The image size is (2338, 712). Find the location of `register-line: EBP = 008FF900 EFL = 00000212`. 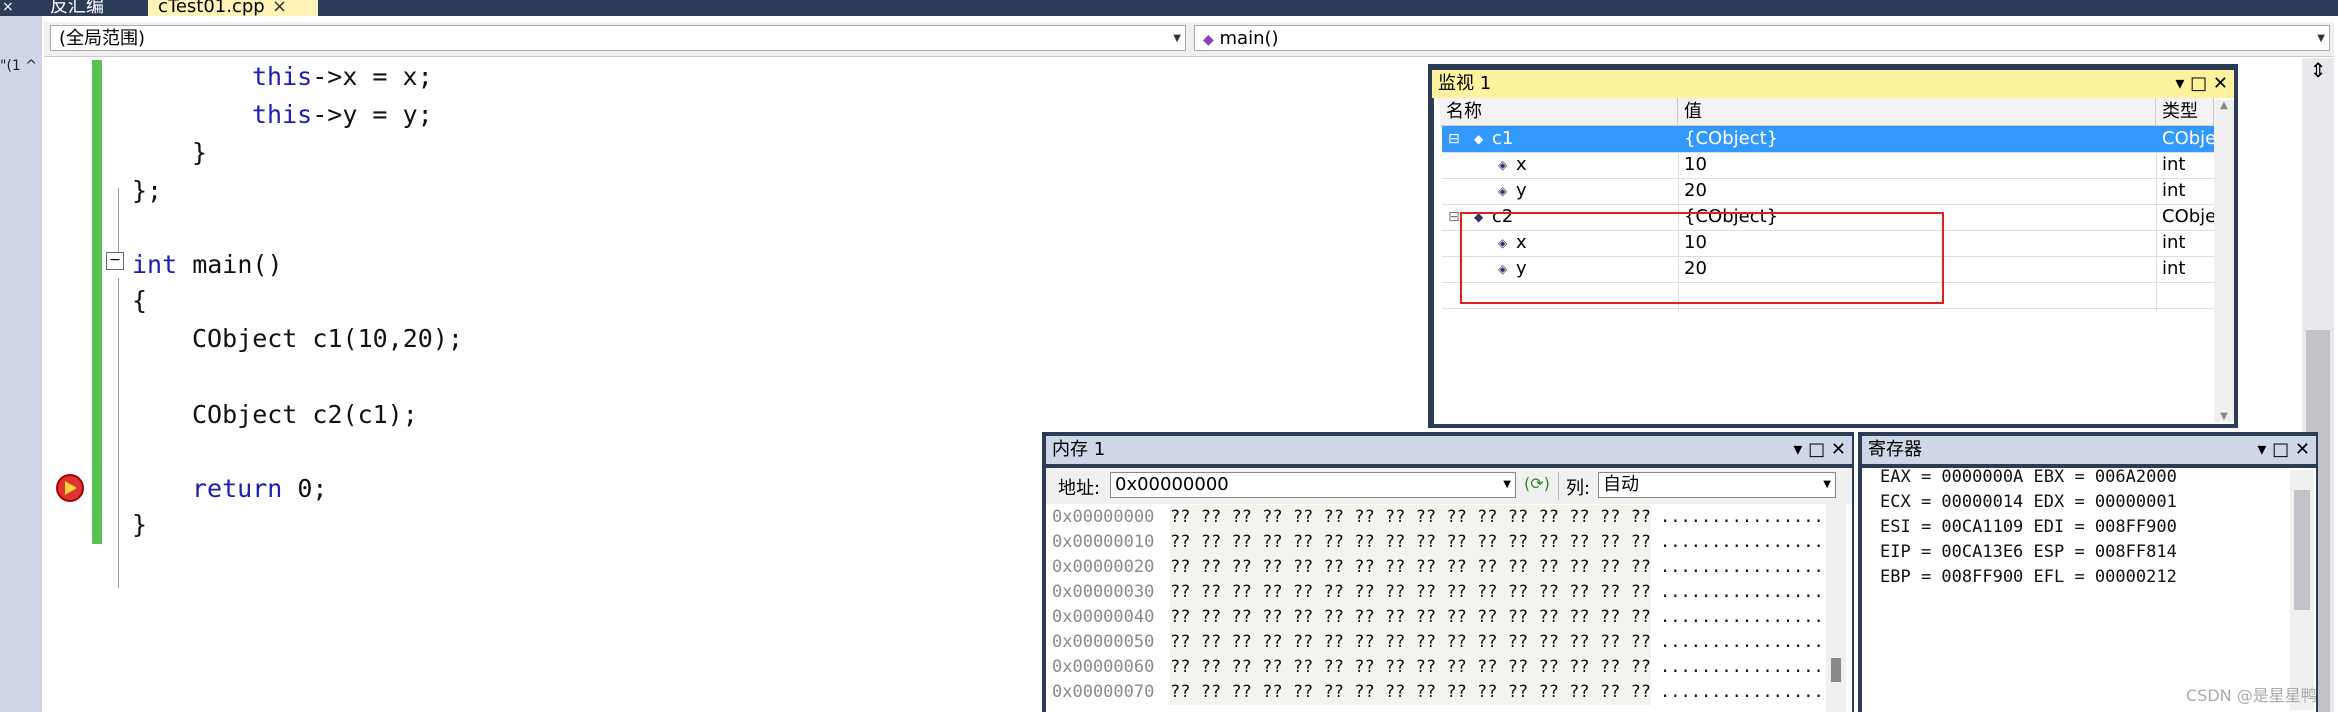

register-line: EBP = 008FF900 EFL = 00000212 is located at coordinates (2028, 577).